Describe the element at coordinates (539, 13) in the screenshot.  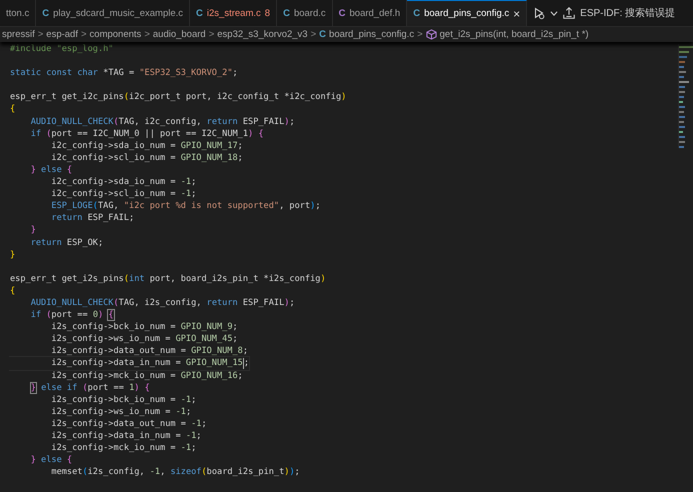
I see `run-debug-icon` at that location.